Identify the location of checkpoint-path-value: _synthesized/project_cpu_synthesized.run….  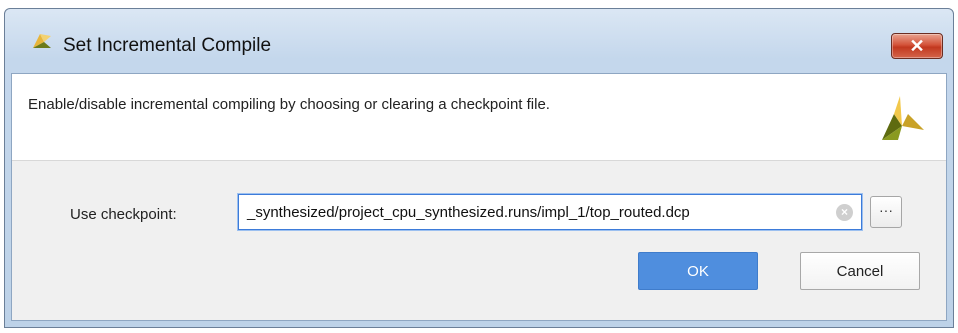
(468, 212).